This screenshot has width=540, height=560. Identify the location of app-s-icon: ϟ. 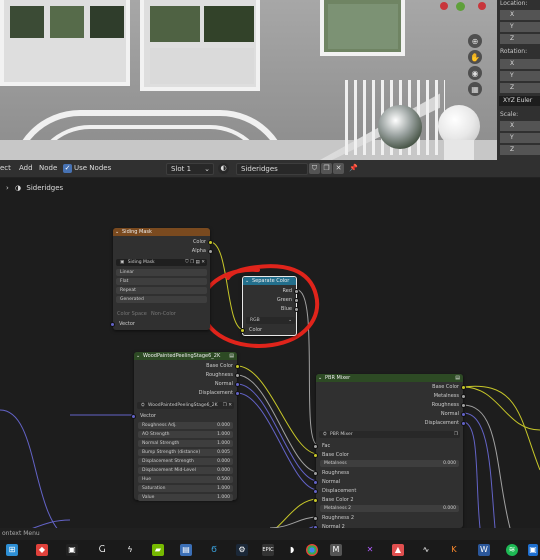
(130, 550).